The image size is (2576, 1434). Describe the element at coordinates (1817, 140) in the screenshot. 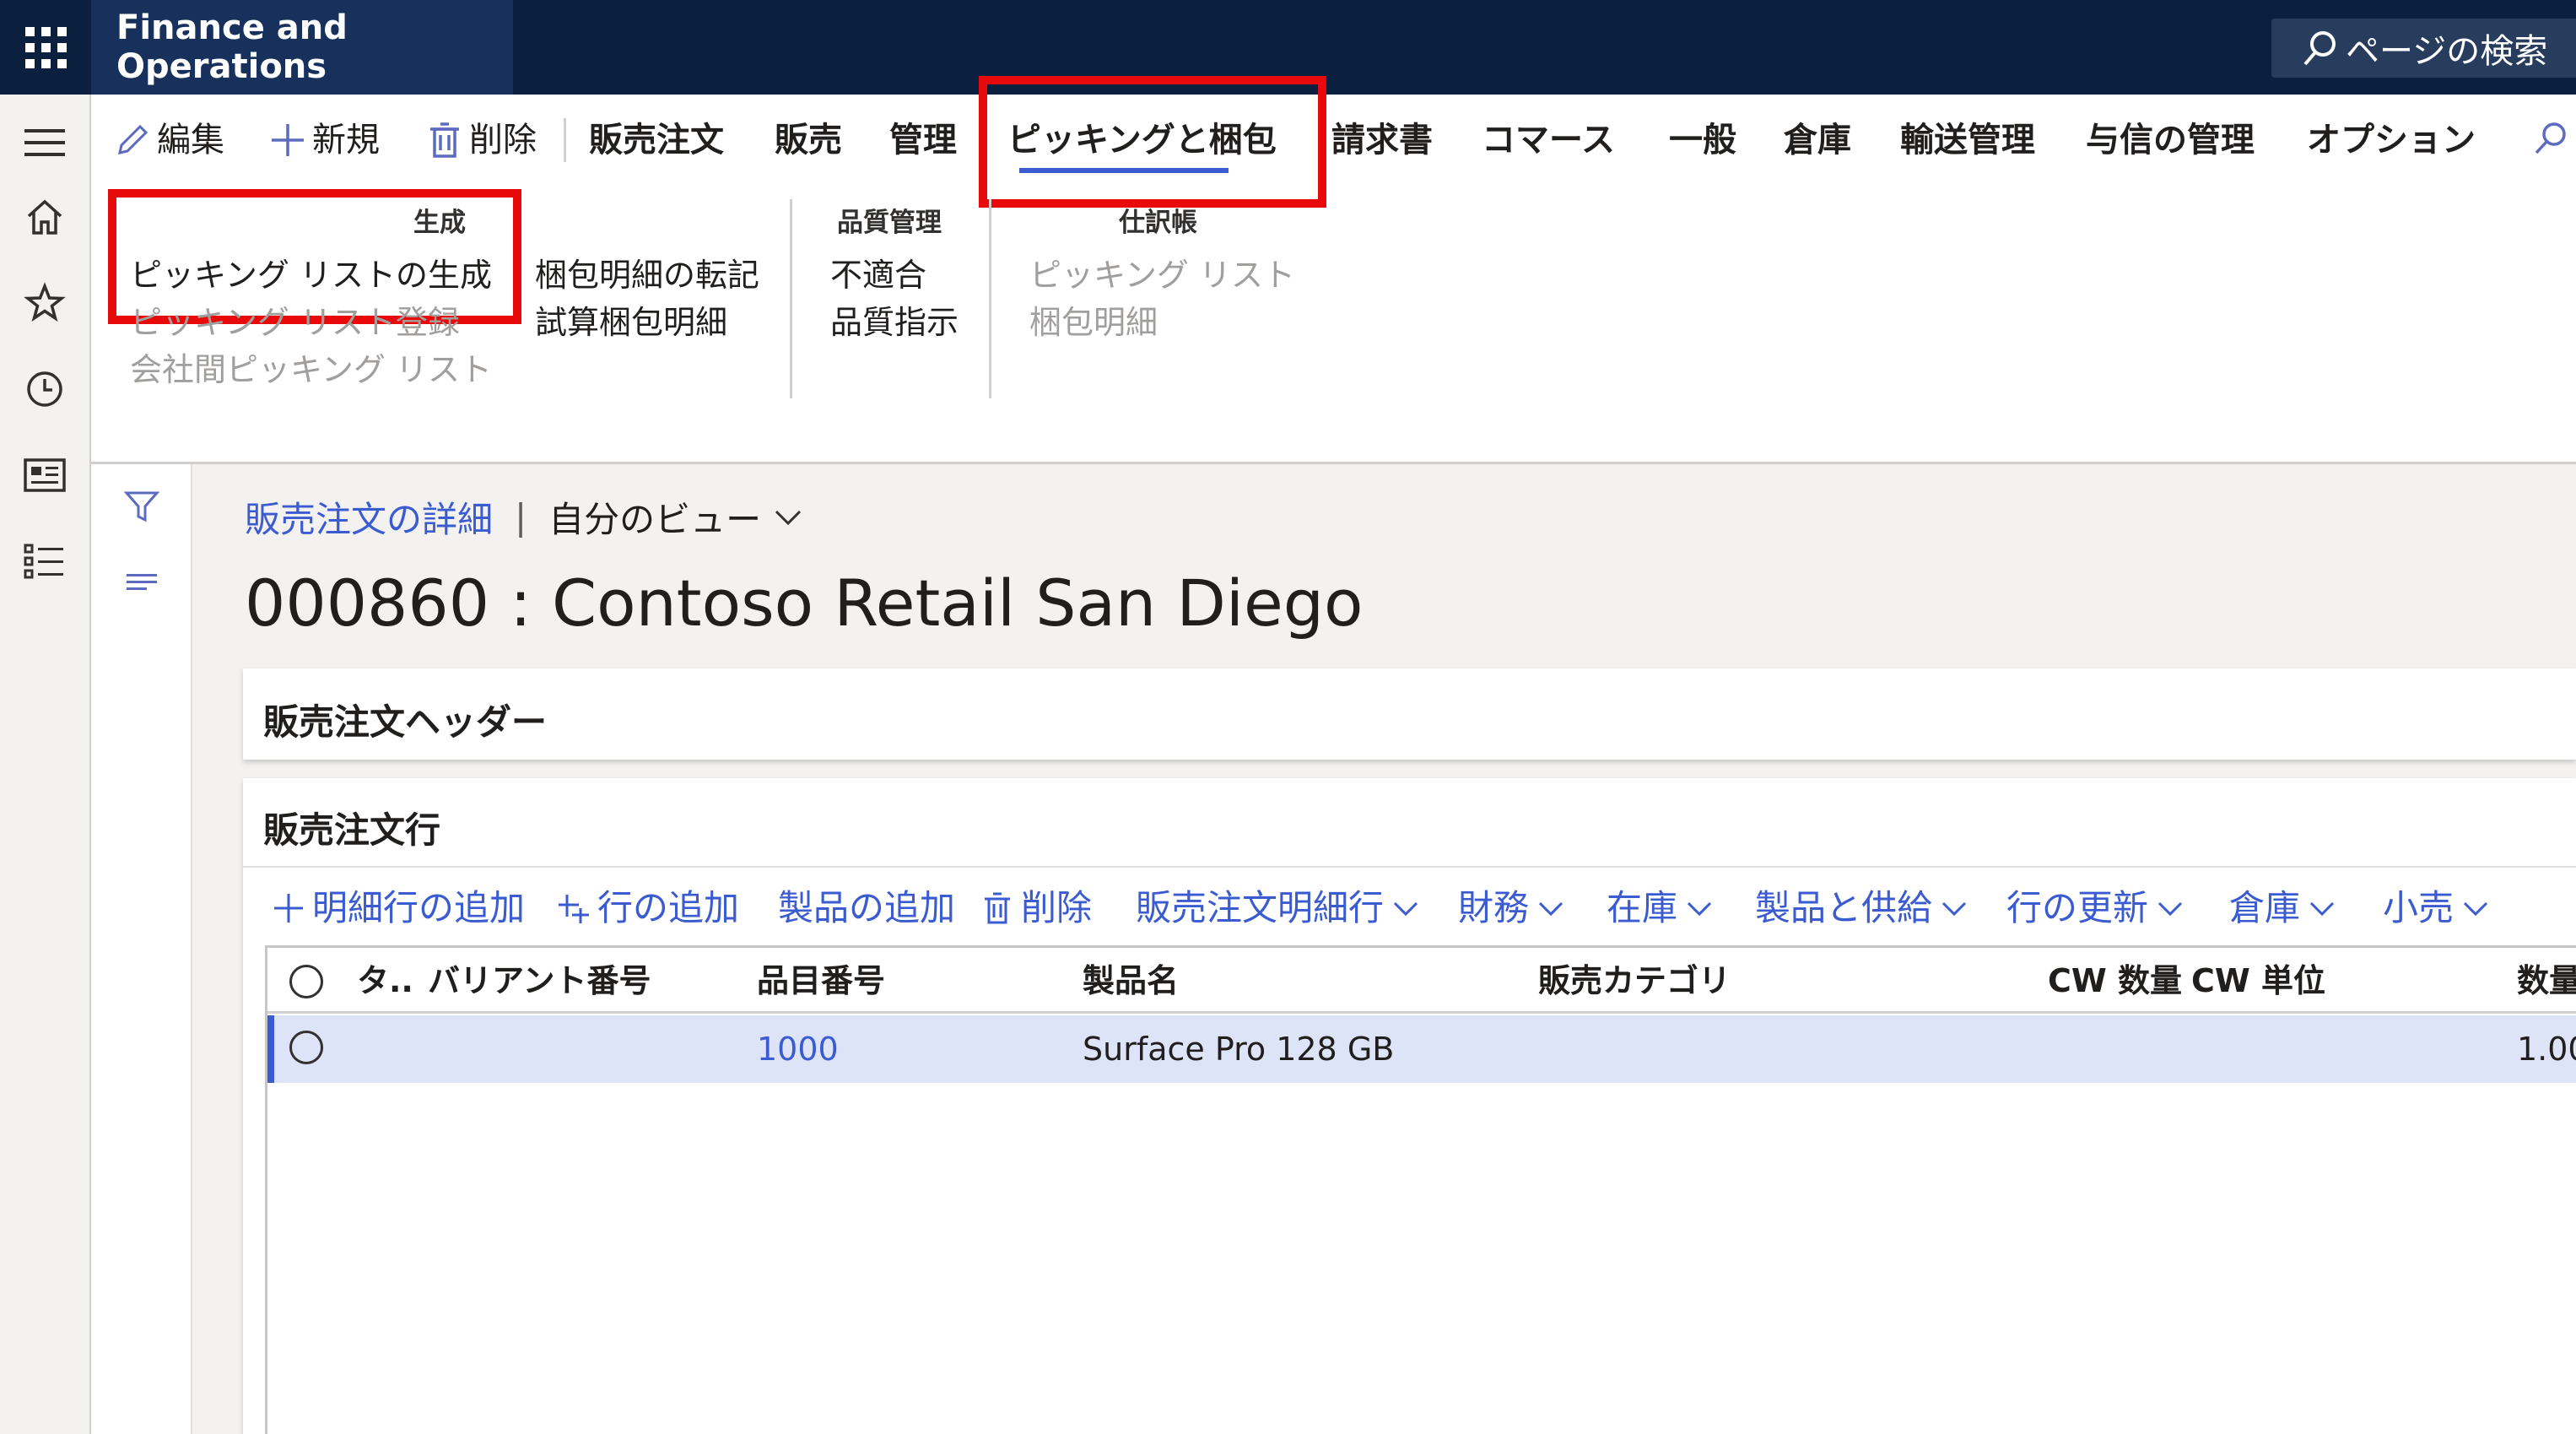

I see `tab-warehouse: 倉庫` at that location.